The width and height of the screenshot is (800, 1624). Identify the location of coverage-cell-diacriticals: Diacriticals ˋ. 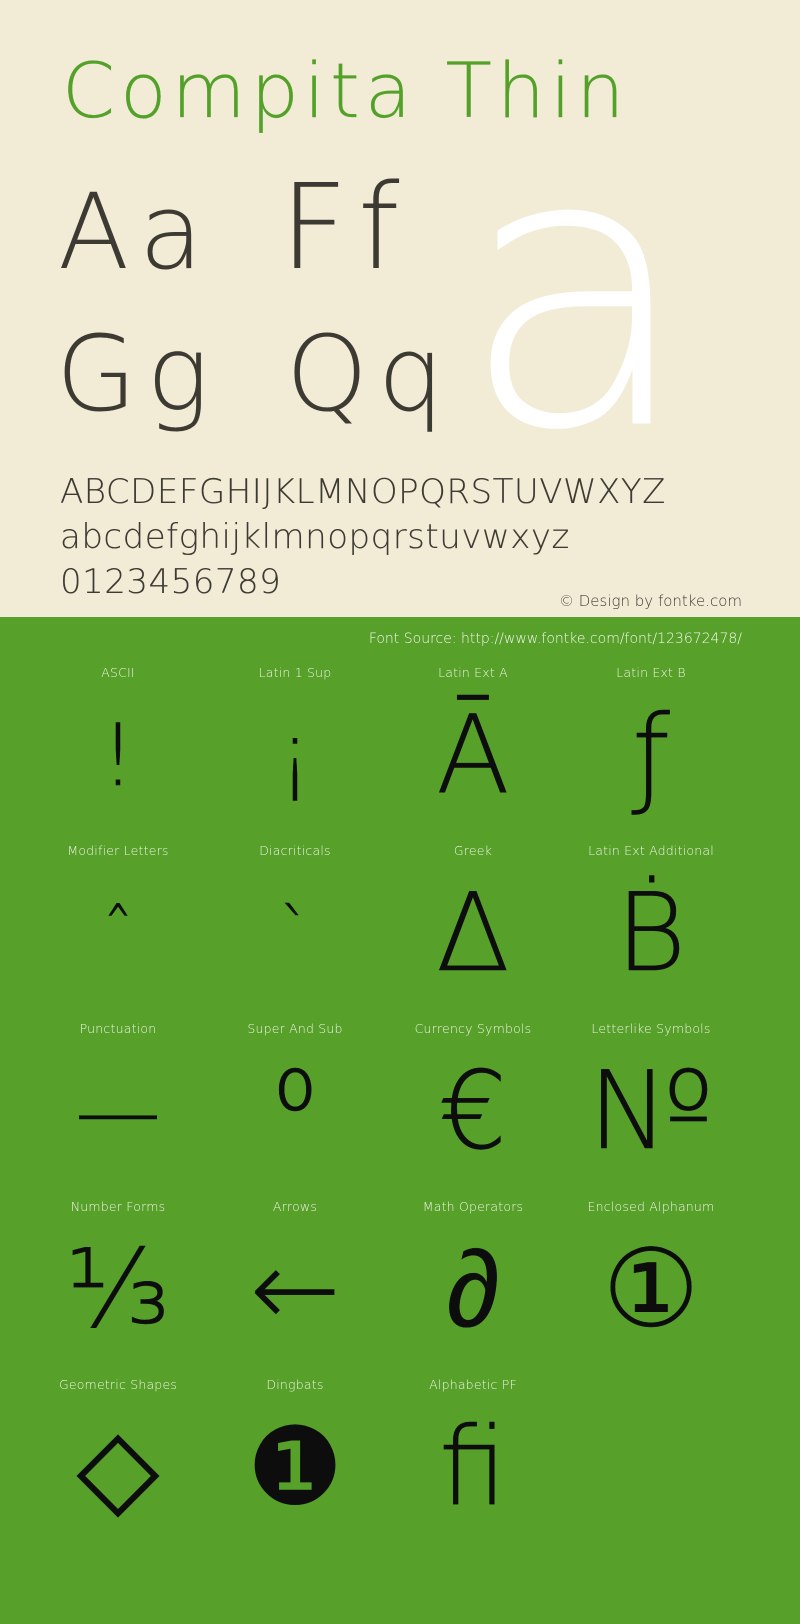
(295, 922).